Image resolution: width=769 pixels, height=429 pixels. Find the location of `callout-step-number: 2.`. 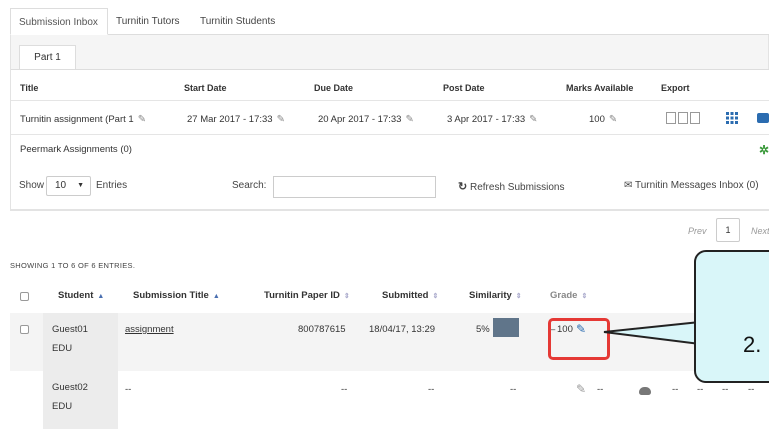

callout-step-number: 2. is located at coordinates (752, 344).